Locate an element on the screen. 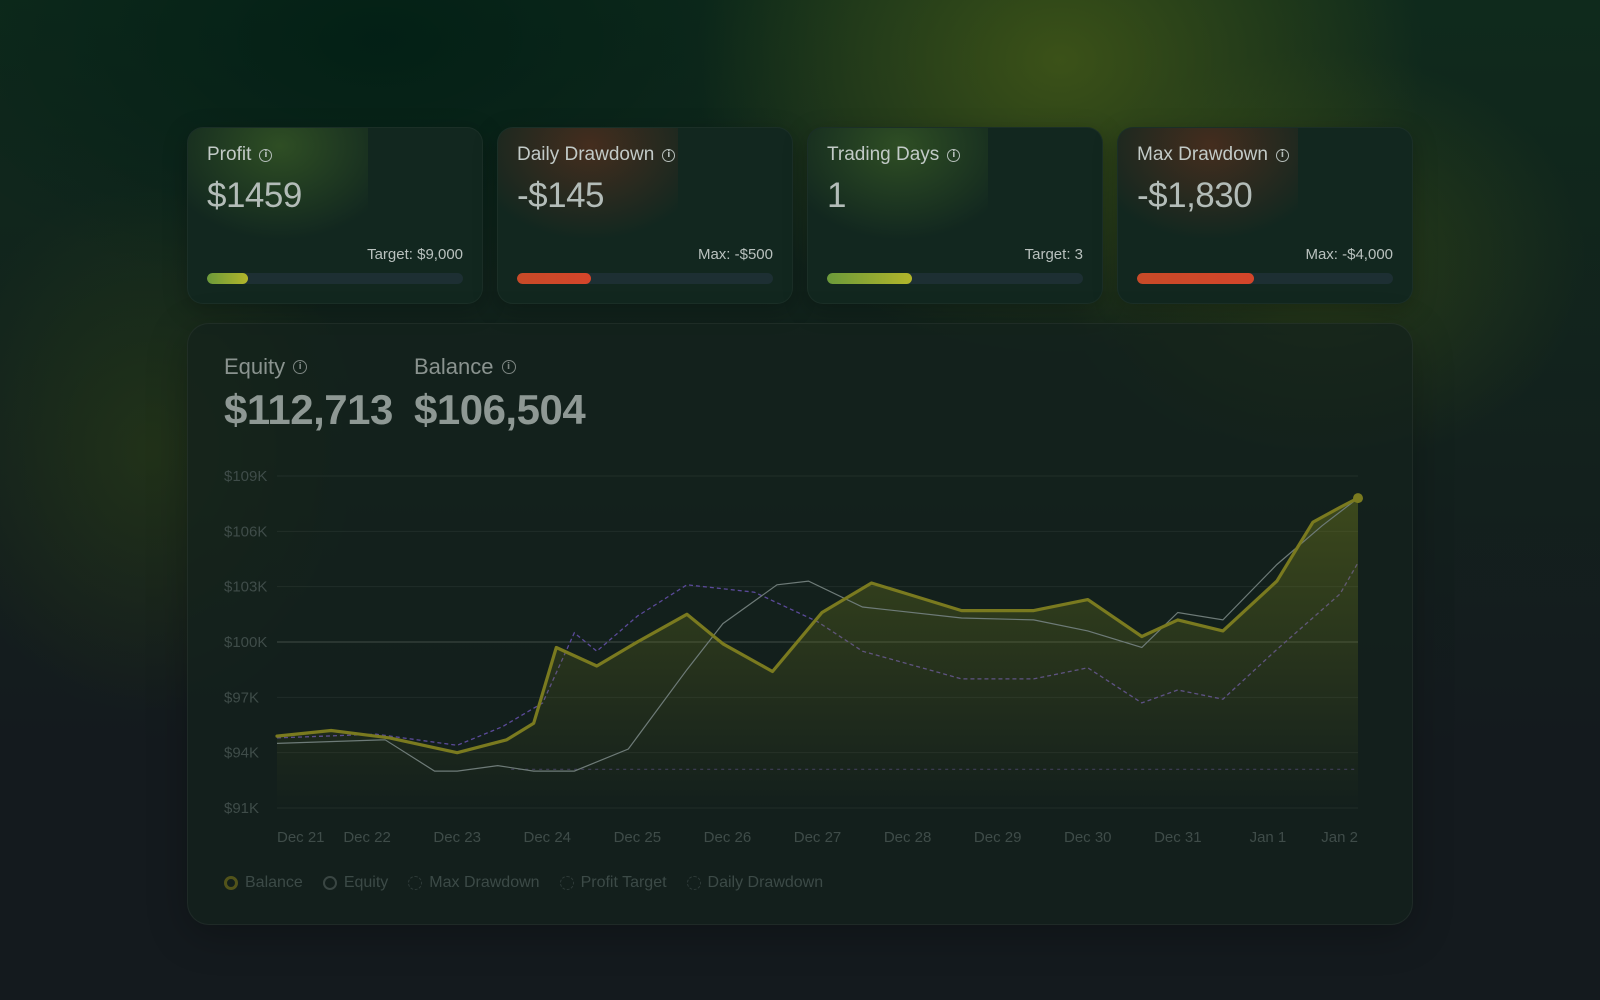 The height and width of the screenshot is (1000, 1600). x-tick-label: Dec 29 is located at coordinates (998, 837).